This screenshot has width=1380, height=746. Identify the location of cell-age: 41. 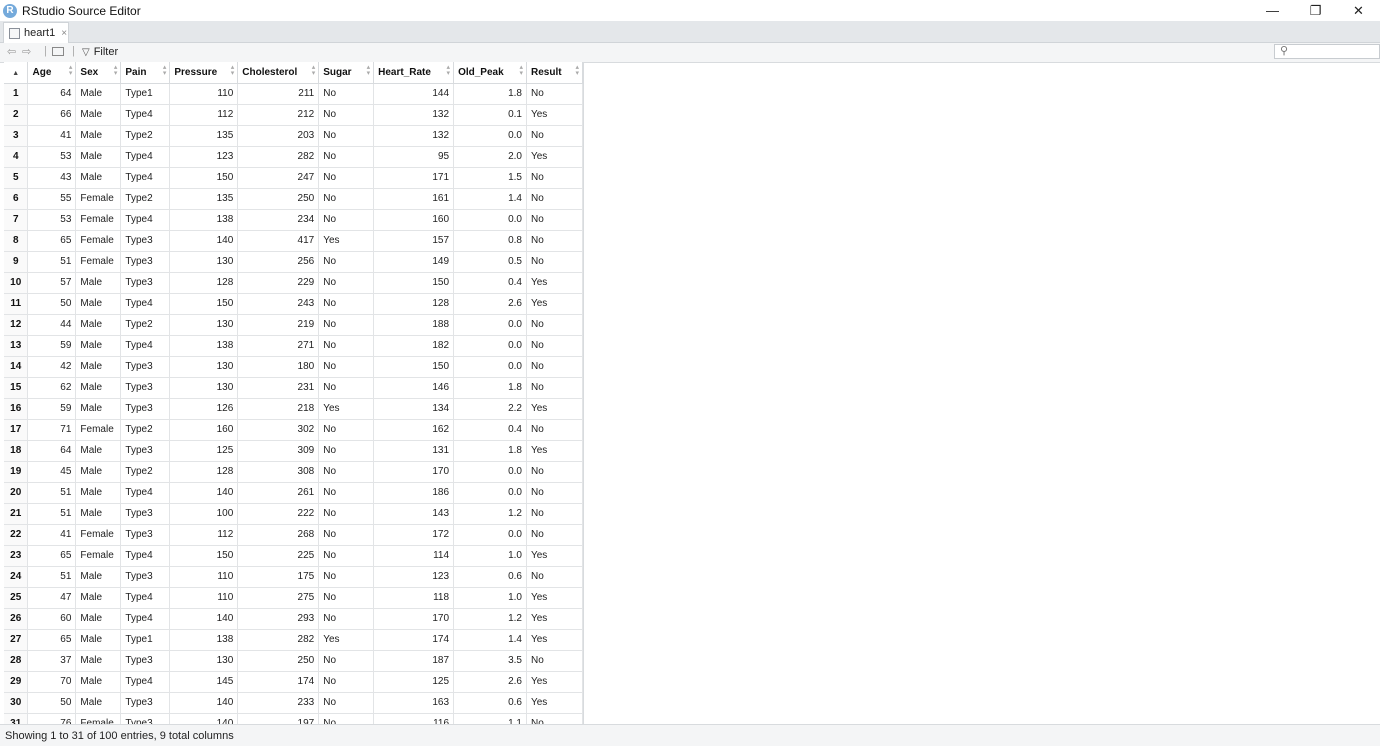
(52, 535).